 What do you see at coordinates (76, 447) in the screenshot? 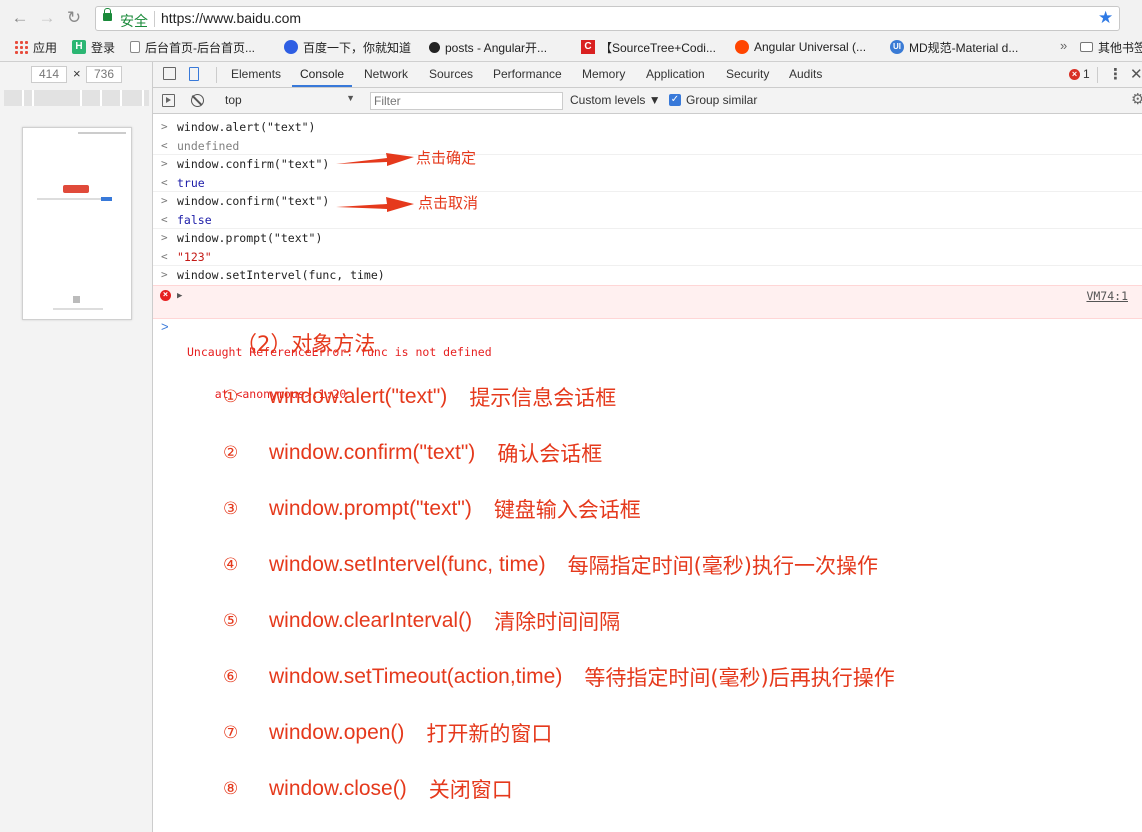
I see `device-toolbar: 414 × 736` at bounding box center [76, 447].